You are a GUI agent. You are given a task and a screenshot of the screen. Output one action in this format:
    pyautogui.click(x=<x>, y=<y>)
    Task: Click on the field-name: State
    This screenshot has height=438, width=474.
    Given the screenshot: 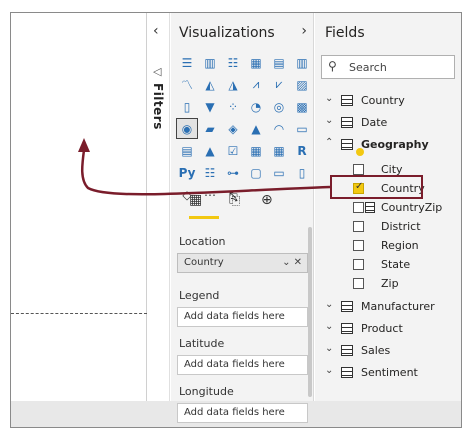 What is the action you would take?
    pyautogui.click(x=396, y=264)
    